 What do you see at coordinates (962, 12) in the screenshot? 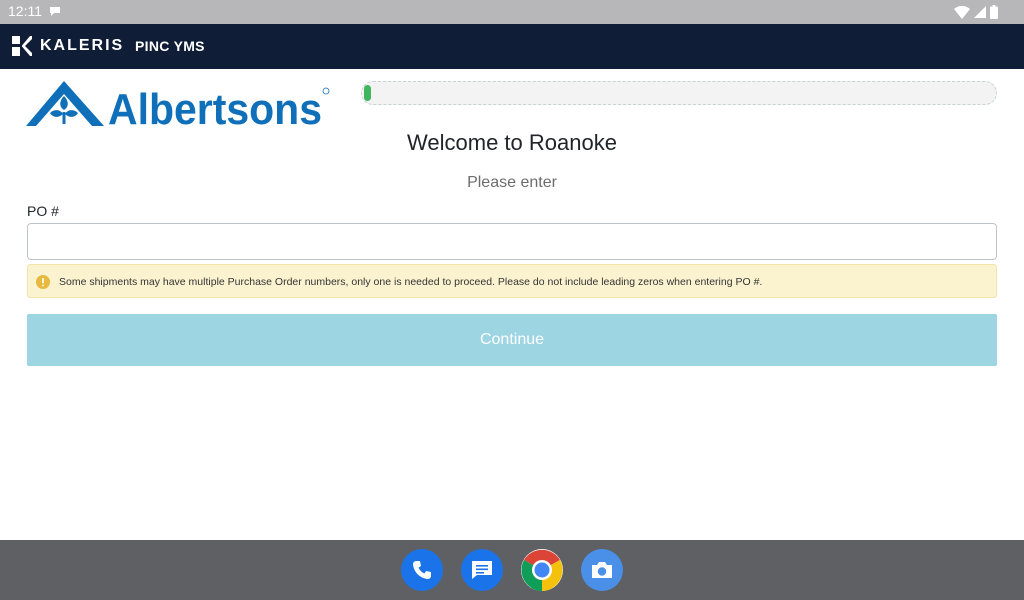
I see `wifi-icon` at bounding box center [962, 12].